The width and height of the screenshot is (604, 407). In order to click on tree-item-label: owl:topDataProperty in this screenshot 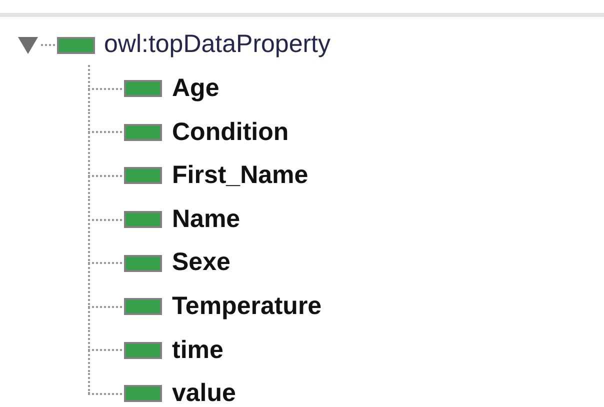, I will do `click(217, 45)`.